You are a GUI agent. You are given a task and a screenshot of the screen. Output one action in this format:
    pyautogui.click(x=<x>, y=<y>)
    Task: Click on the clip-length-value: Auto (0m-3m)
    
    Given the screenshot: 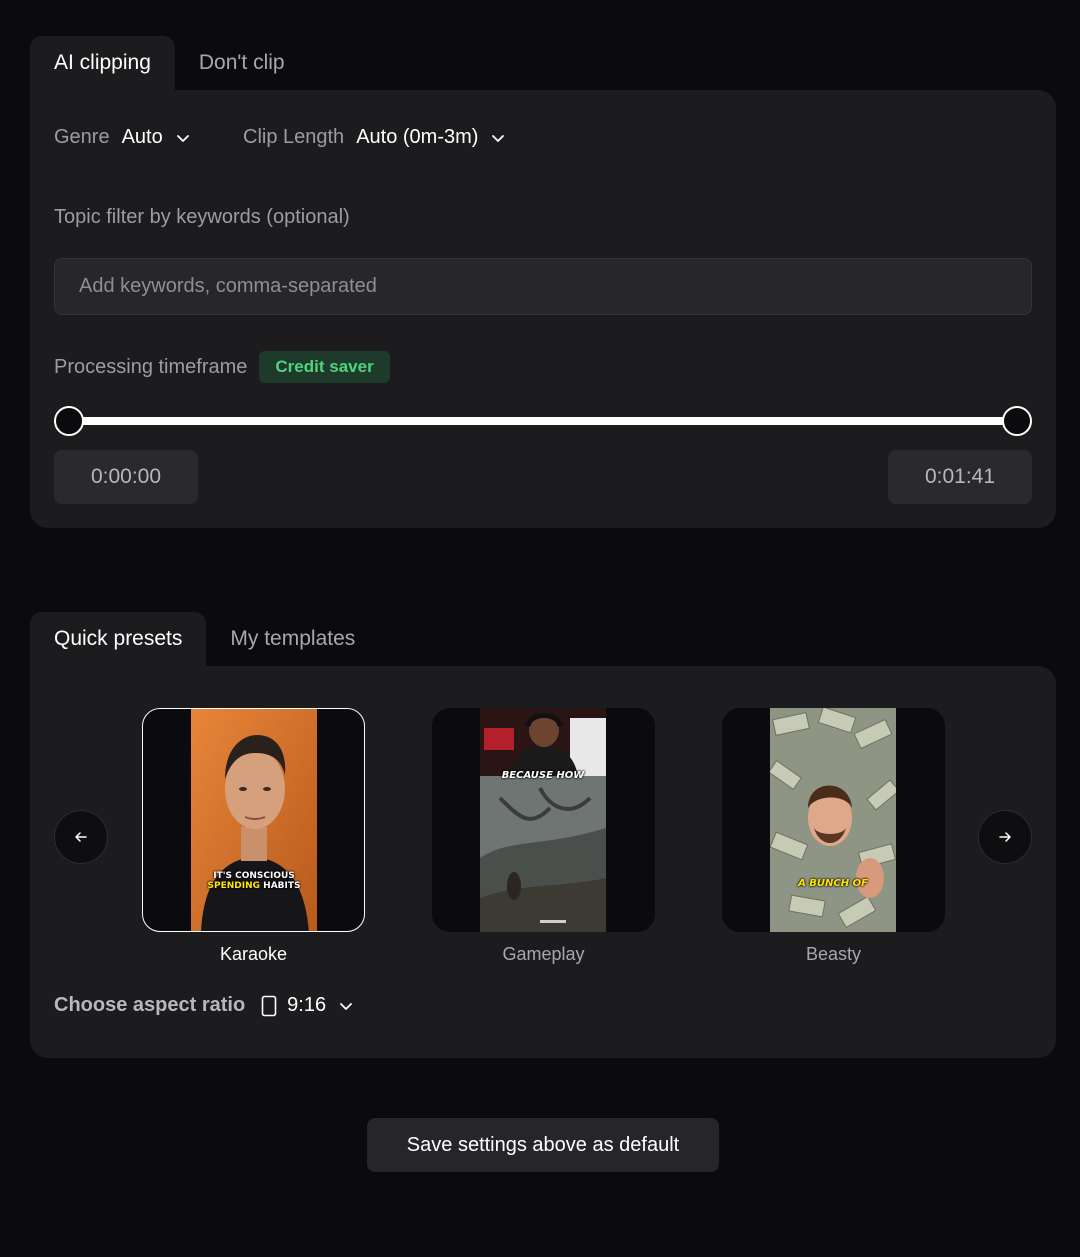 What is the action you would take?
    pyautogui.click(x=417, y=137)
    